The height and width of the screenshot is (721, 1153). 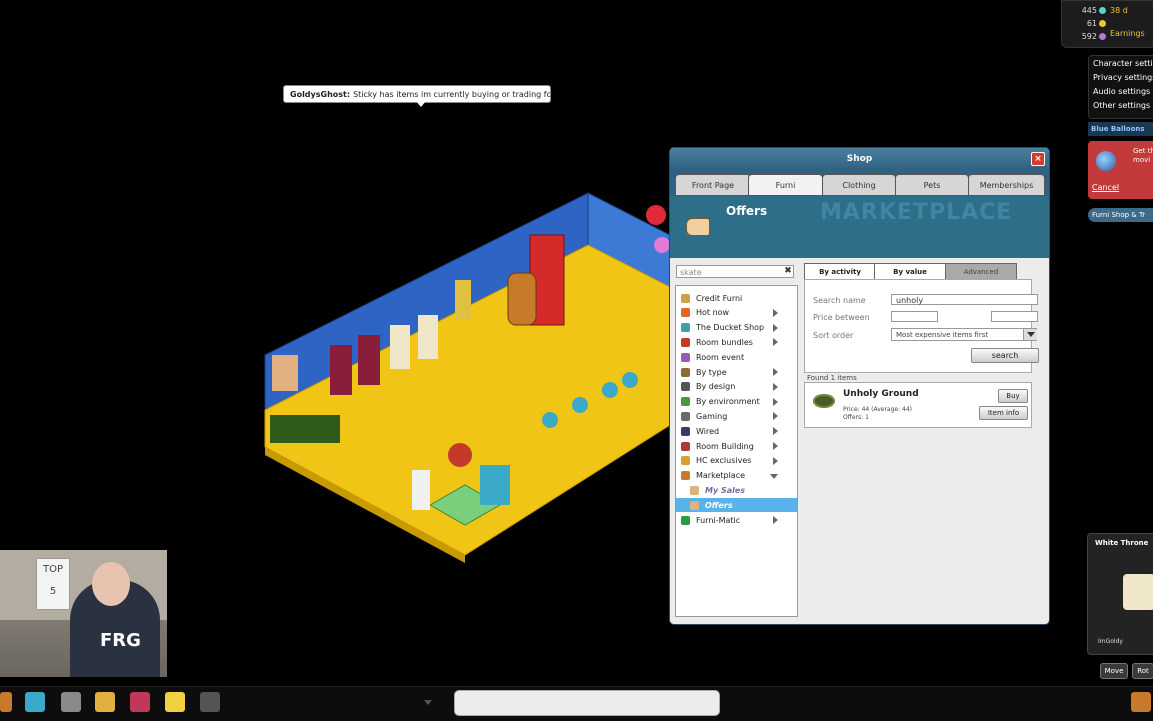 What do you see at coordinates (736, 416) in the screenshot?
I see `category-item: Gaming` at bounding box center [736, 416].